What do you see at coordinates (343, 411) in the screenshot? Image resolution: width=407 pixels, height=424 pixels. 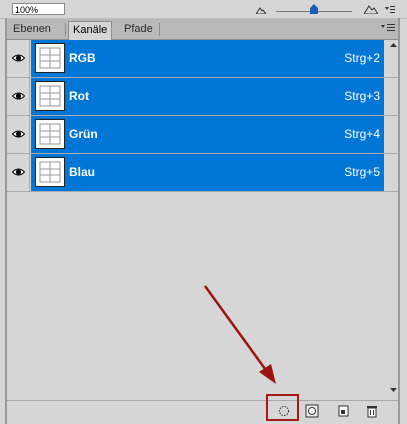 I see `new-channel-icon` at bounding box center [343, 411].